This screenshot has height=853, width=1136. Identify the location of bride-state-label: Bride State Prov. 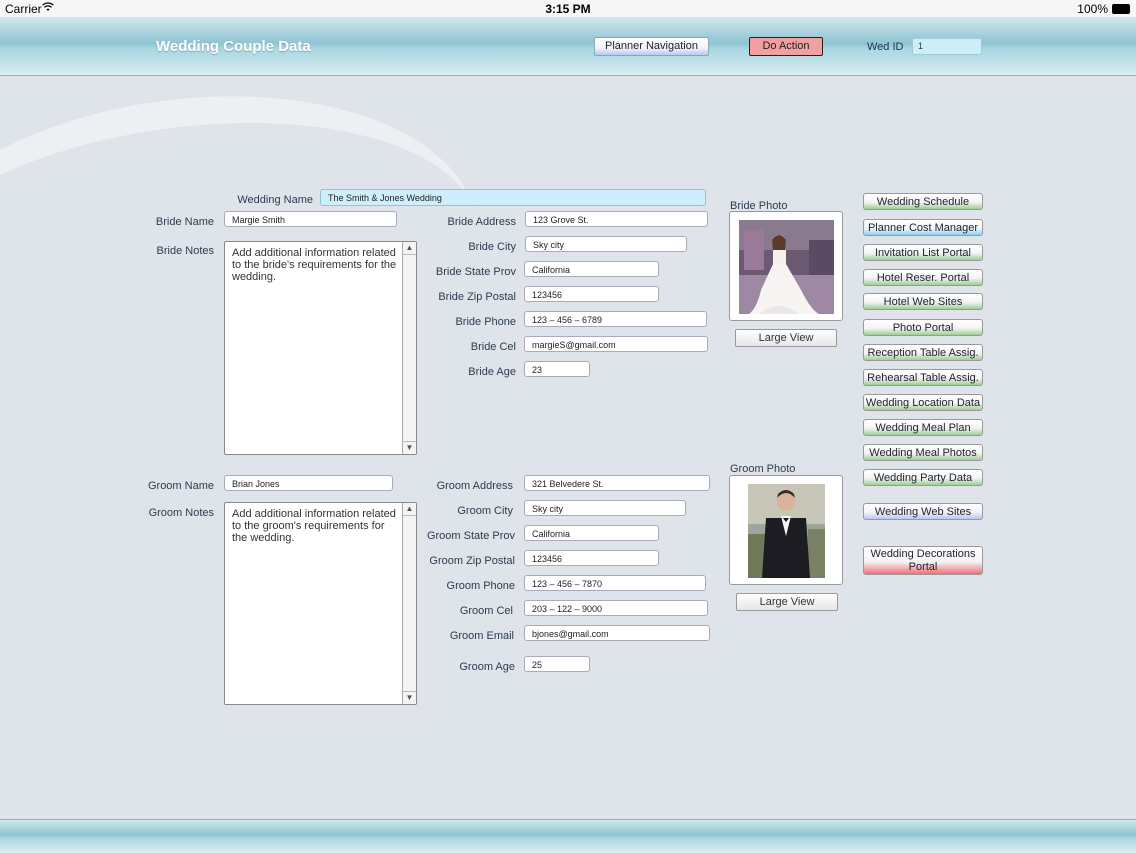
(475, 272).